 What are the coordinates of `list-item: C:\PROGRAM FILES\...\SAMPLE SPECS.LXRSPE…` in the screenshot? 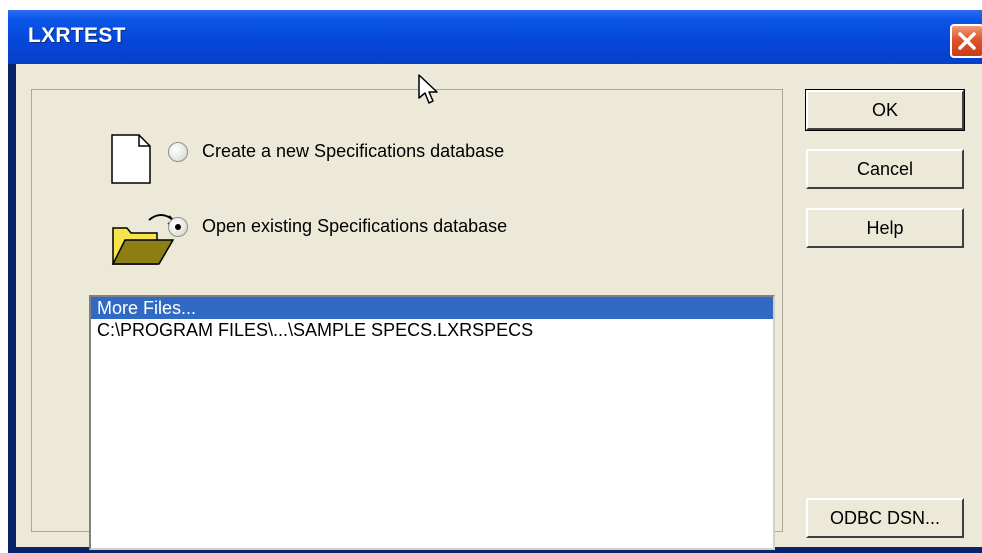 It's located at (432, 330).